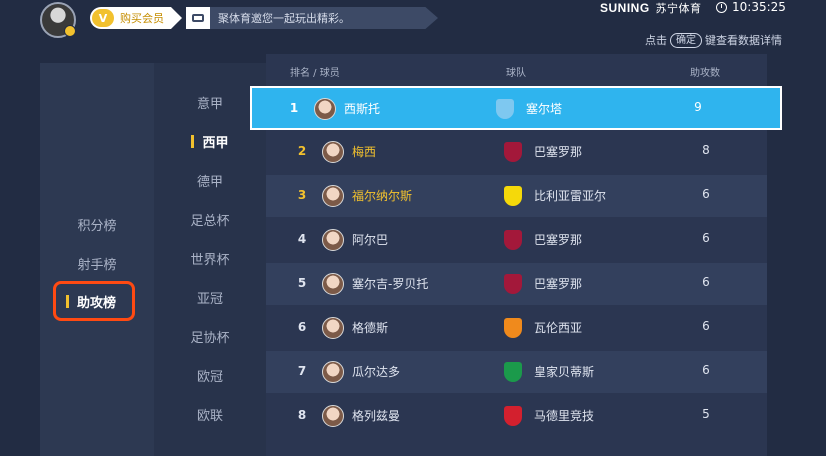  I want to click on row-rank: 2, so click(302, 151).